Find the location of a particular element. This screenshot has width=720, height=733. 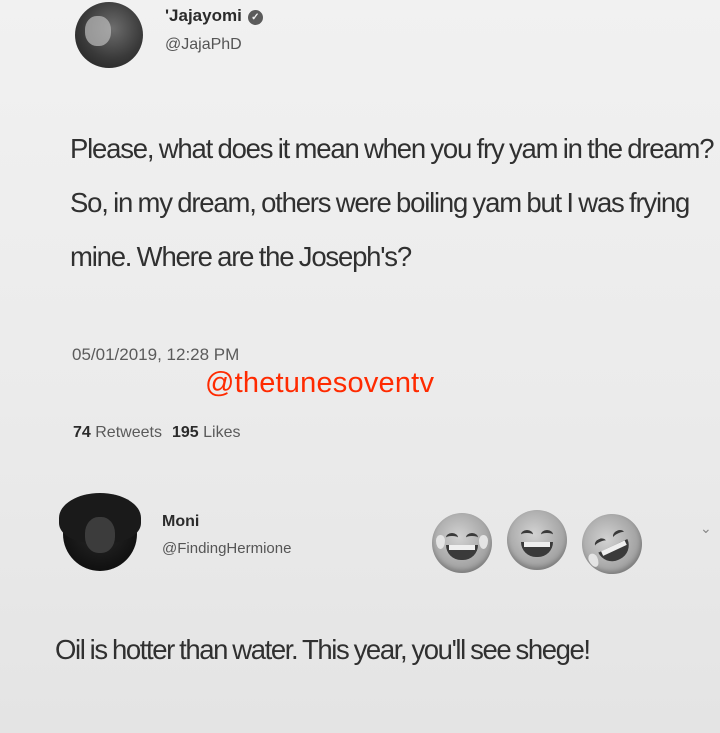

likes-link: 195 Likes is located at coordinates (206, 432).